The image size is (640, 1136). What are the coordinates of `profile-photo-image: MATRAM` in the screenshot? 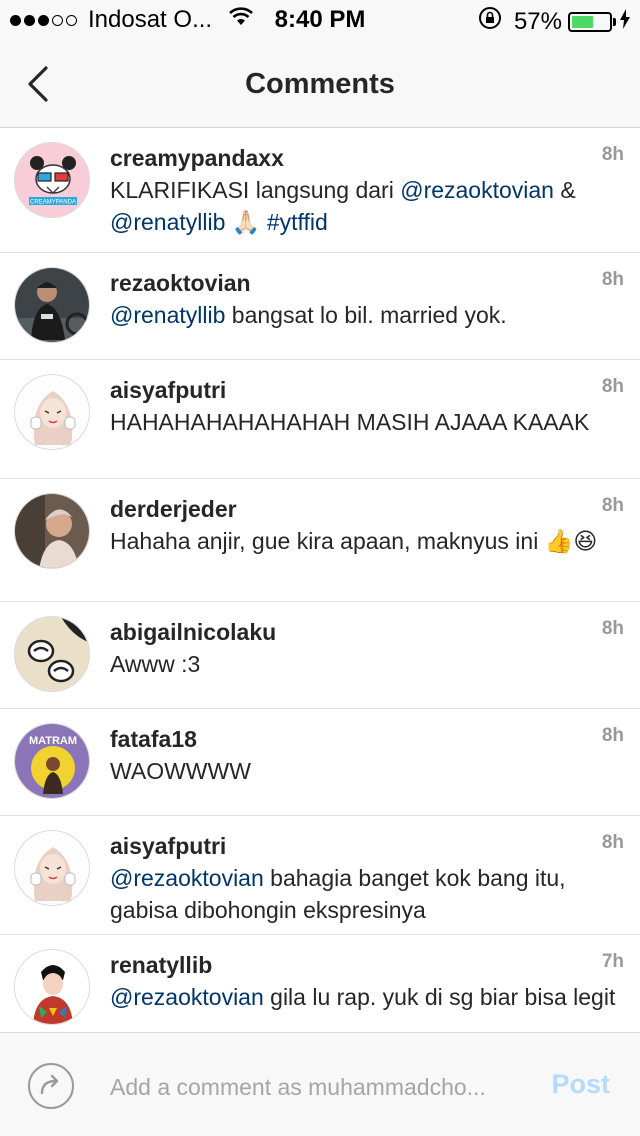 It's located at (52, 761).